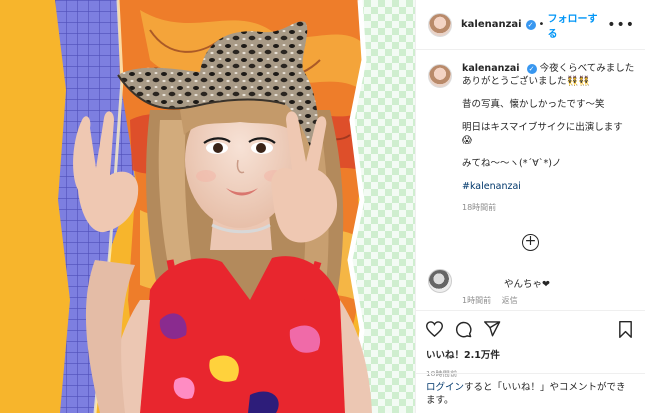  I want to click on comment-icon, so click(463, 329).